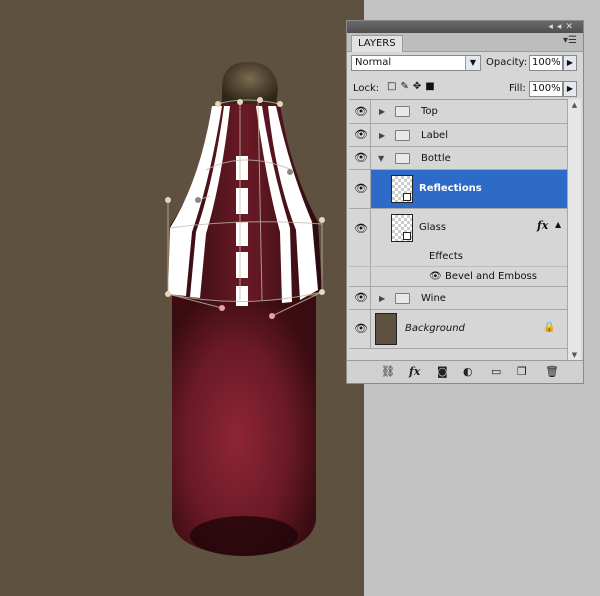 This screenshot has width=600, height=596. What do you see at coordinates (435, 276) in the screenshot?
I see `effect-eye-icon: 👁` at bounding box center [435, 276].